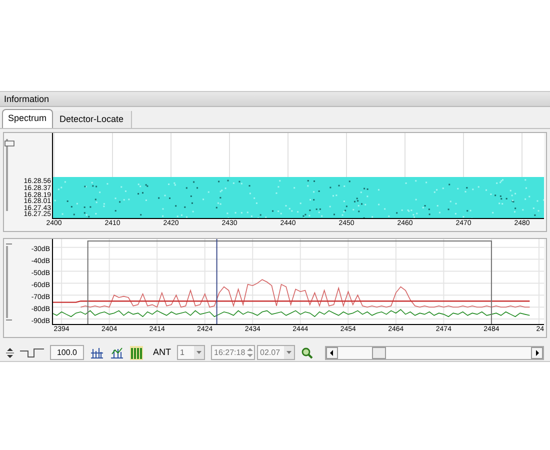 The width and height of the screenshot is (550, 450). I want to click on horizontal-scrollbar, so click(434, 353).